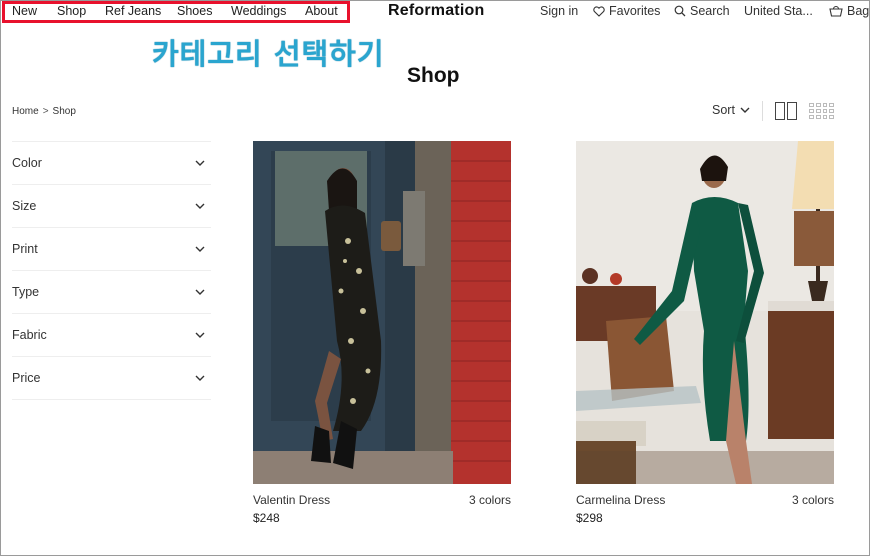 The width and height of the screenshot is (870, 556). I want to click on breadcrumb-home: Home, so click(25, 111).